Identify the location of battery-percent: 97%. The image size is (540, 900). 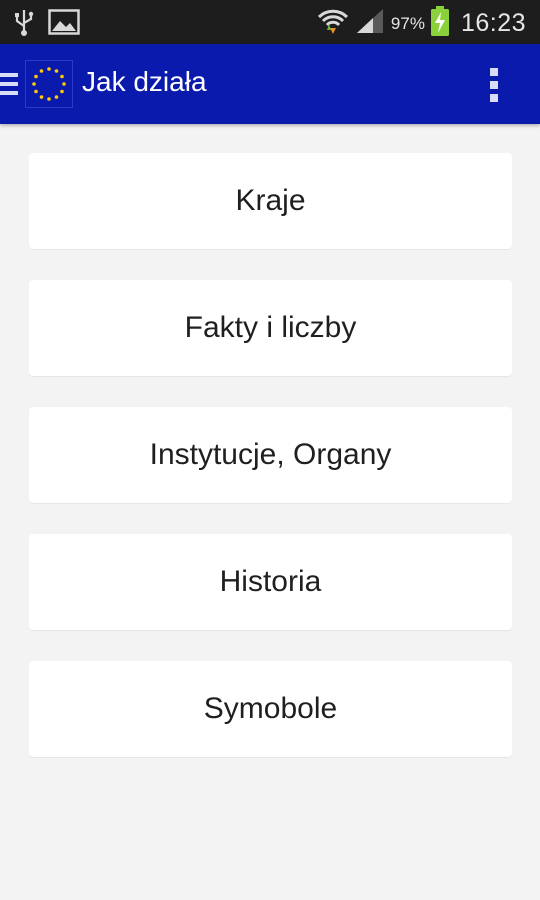
(407, 23).